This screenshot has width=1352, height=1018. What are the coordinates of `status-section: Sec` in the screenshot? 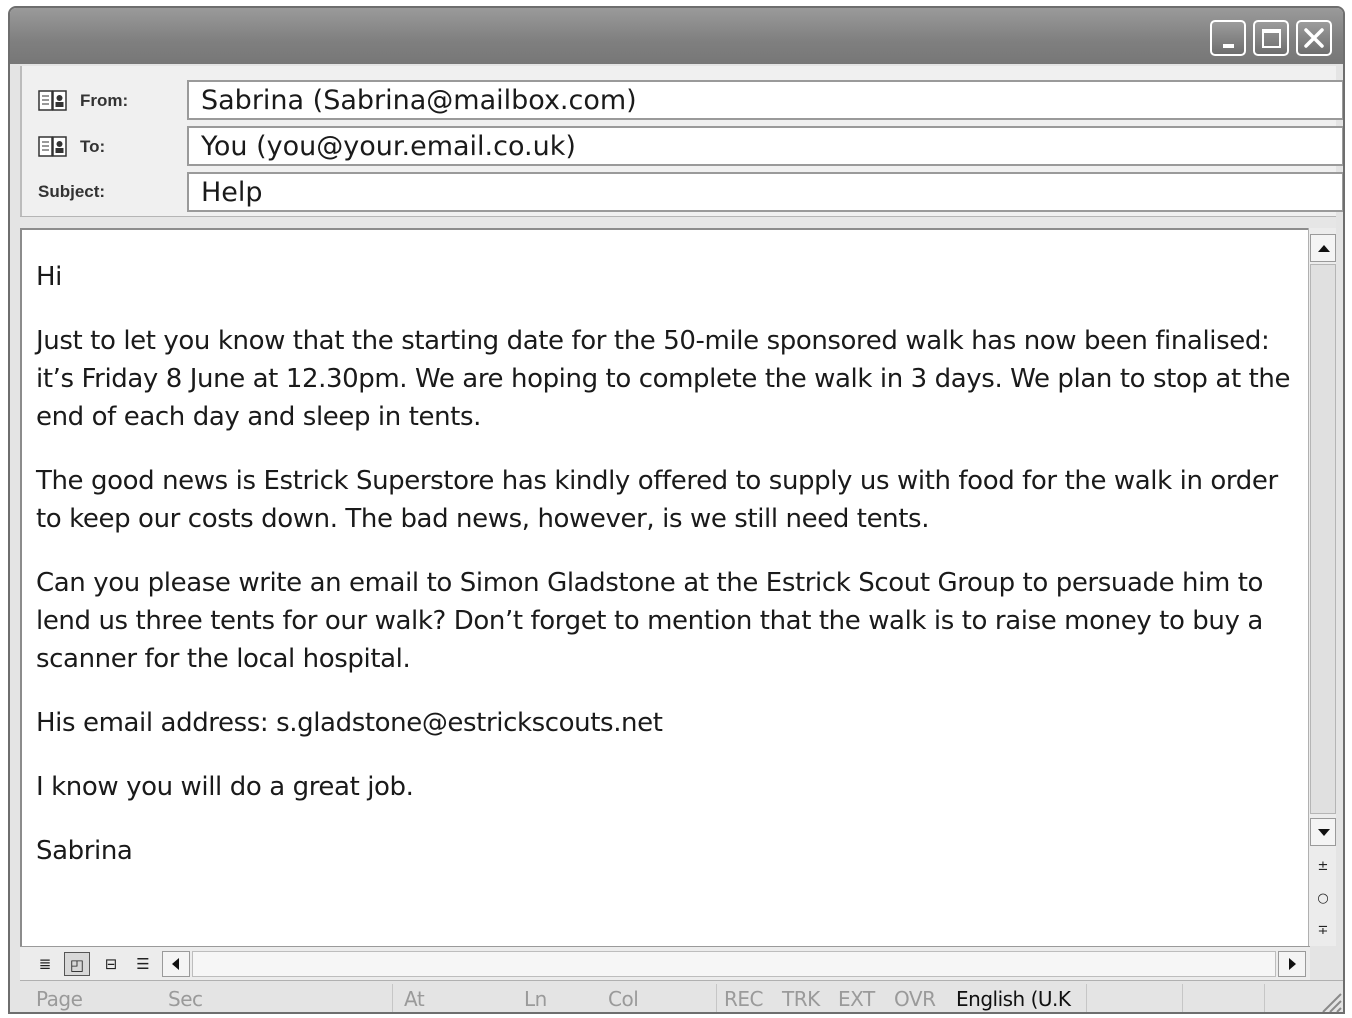 It's located at (185, 999).